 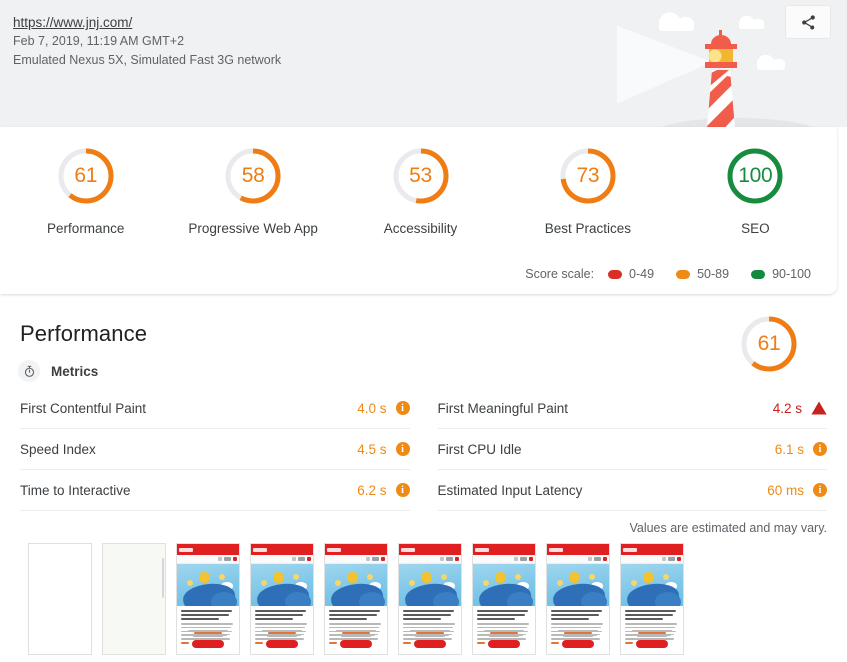 What do you see at coordinates (615, 274) in the screenshot?
I see `scale-dot-red` at bounding box center [615, 274].